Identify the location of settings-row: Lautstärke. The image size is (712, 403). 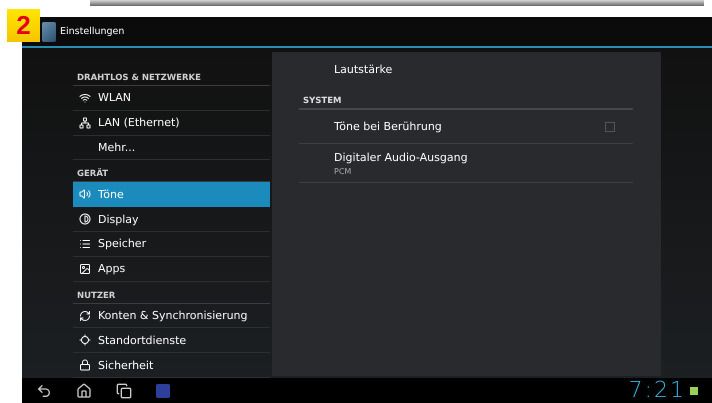
(466, 69).